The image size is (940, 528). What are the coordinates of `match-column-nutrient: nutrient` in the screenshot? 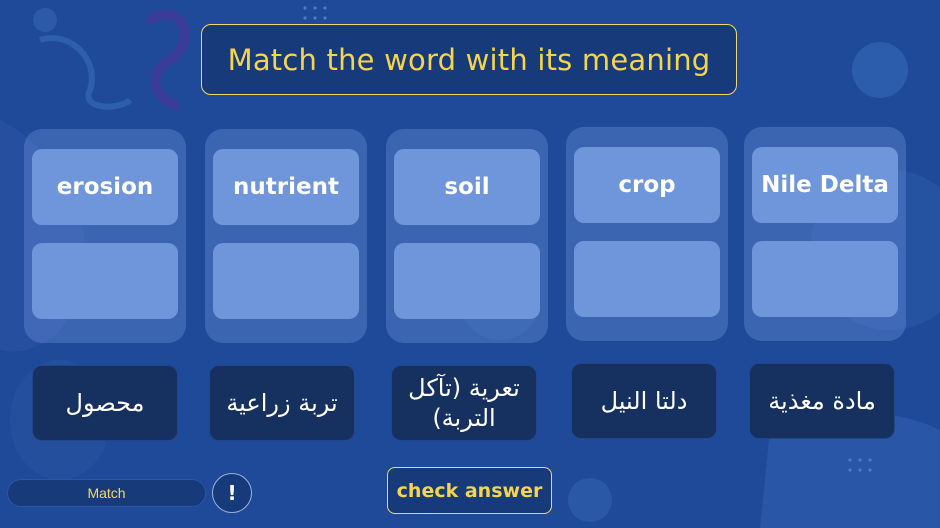 It's located at (286, 236).